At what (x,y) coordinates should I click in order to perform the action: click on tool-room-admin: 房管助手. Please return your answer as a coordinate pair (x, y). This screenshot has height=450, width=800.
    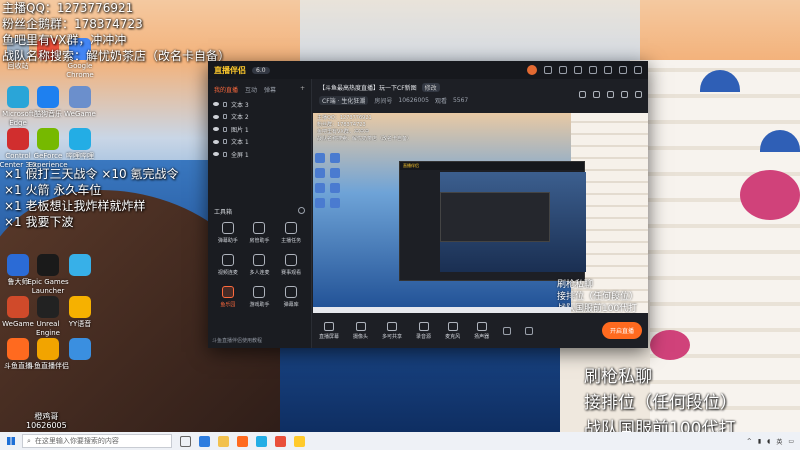
    Looking at the image, I should click on (260, 232).